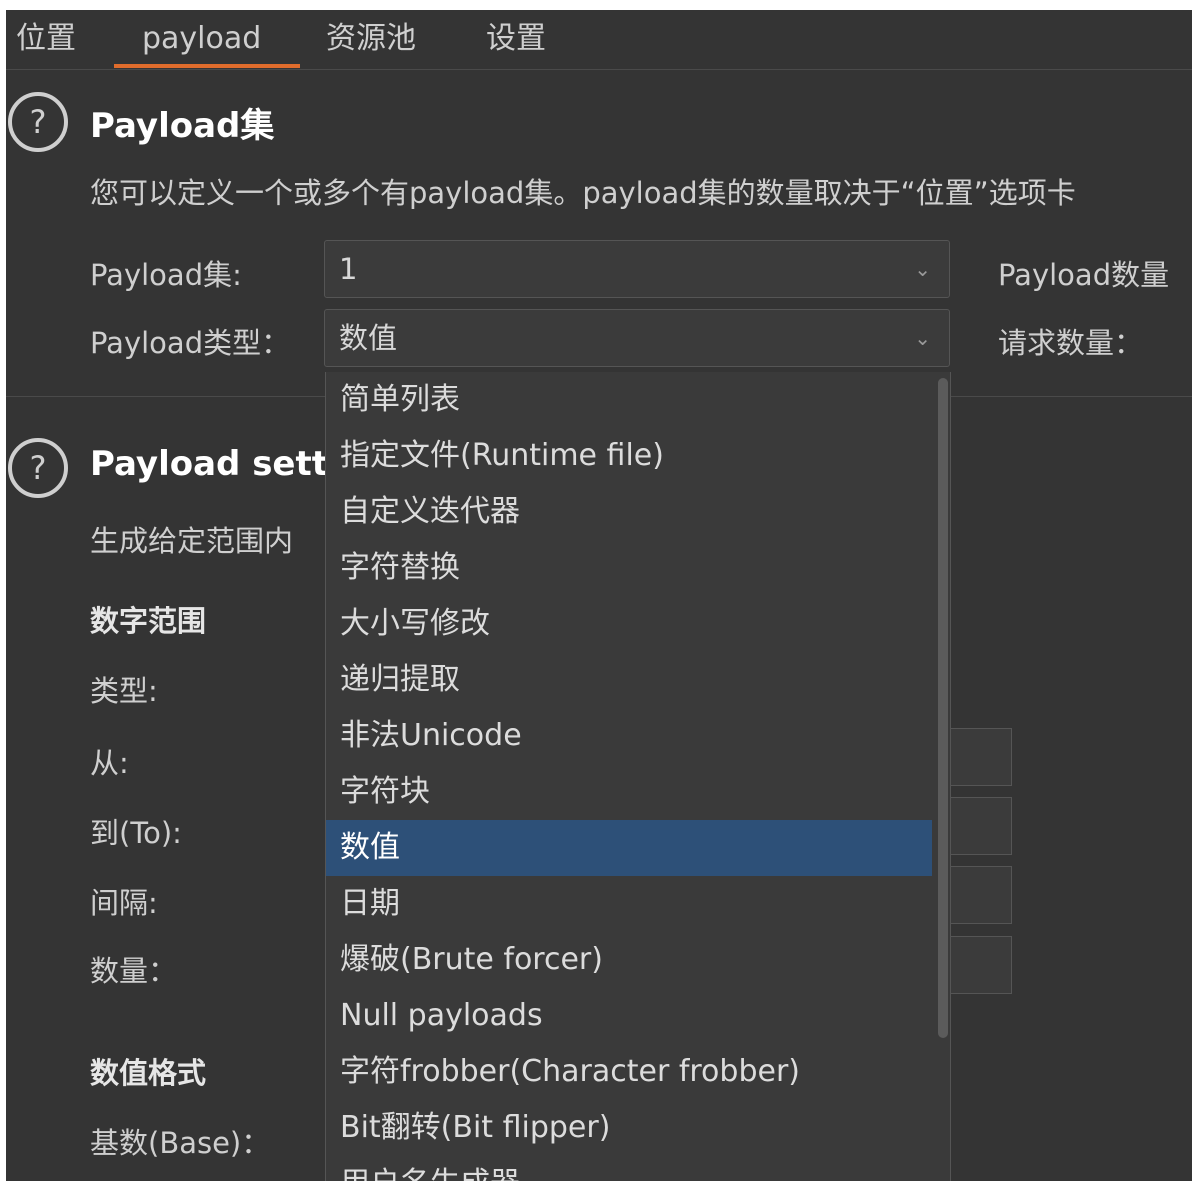 The width and height of the screenshot is (1192, 1181). Describe the element at coordinates (629, 680) in the screenshot. I see `dropdown-item: 递归提取` at that location.